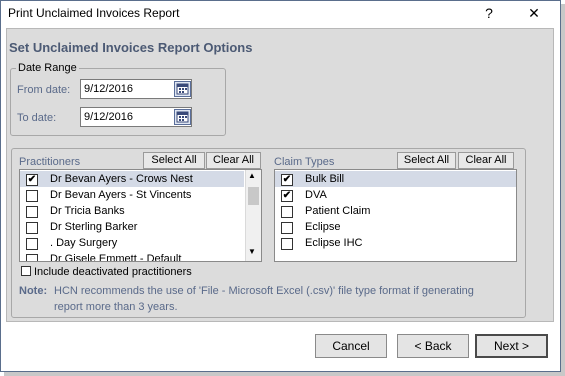 This screenshot has width=565, height=376. What do you see at coordinates (395, 243) in the screenshot?
I see `list-item: Eclipse IHC` at bounding box center [395, 243].